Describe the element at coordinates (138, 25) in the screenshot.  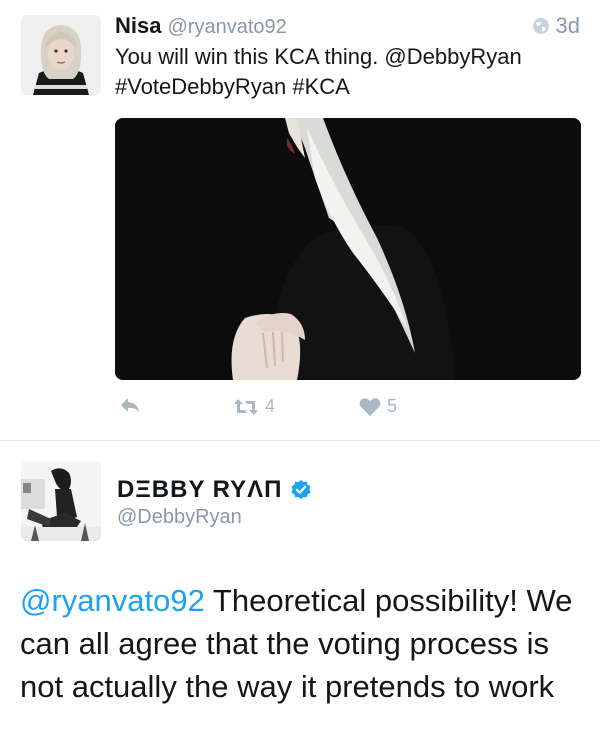
I see `display-name: Nisa` at that location.